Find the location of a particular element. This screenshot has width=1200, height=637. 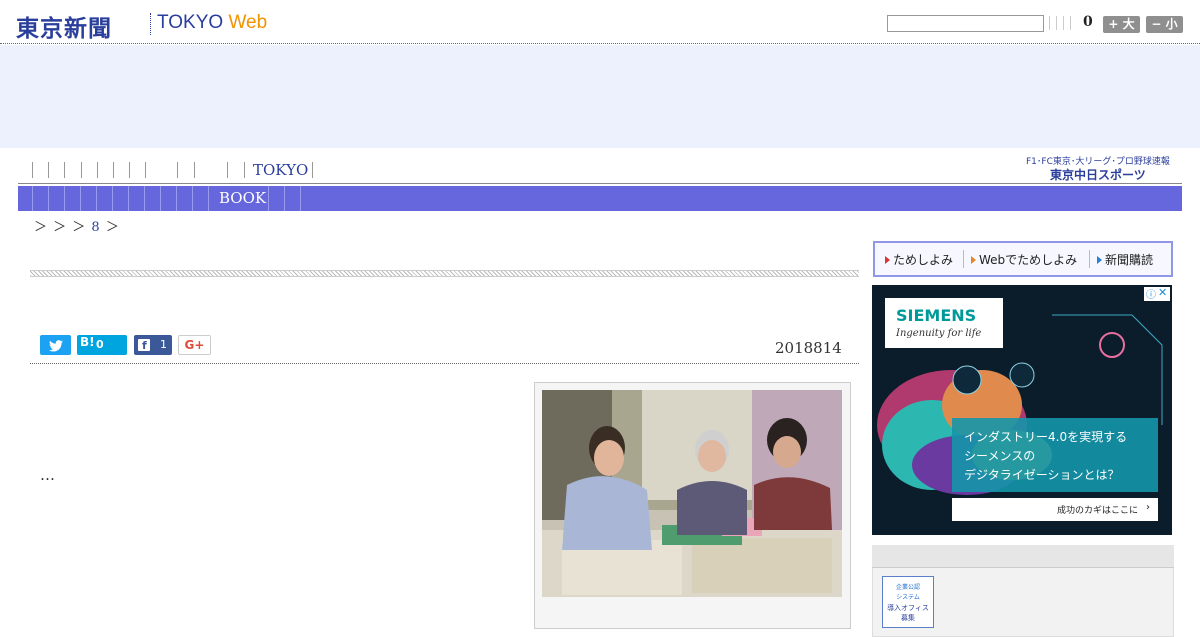

web-trial-reading-label: Webでためしよみ is located at coordinates (1028, 260).